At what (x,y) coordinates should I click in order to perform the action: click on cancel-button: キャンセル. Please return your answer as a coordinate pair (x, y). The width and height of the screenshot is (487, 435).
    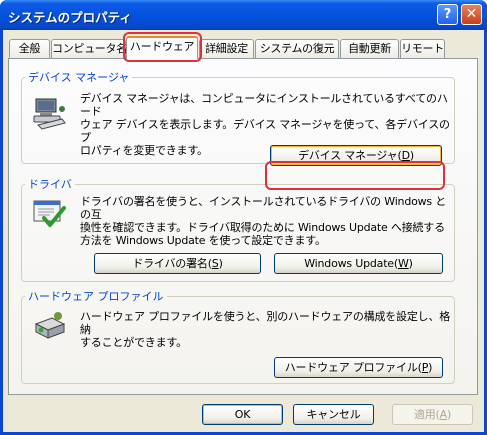
    Looking at the image, I should click on (333, 414).